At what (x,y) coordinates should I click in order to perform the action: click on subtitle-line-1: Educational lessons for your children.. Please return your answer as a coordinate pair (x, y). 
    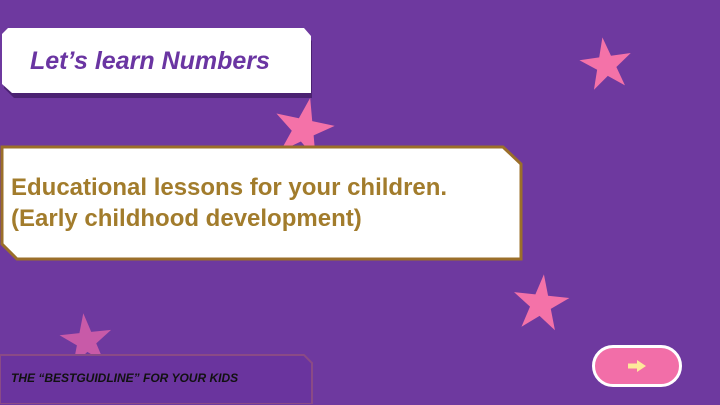
    Looking at the image, I should click on (229, 187).